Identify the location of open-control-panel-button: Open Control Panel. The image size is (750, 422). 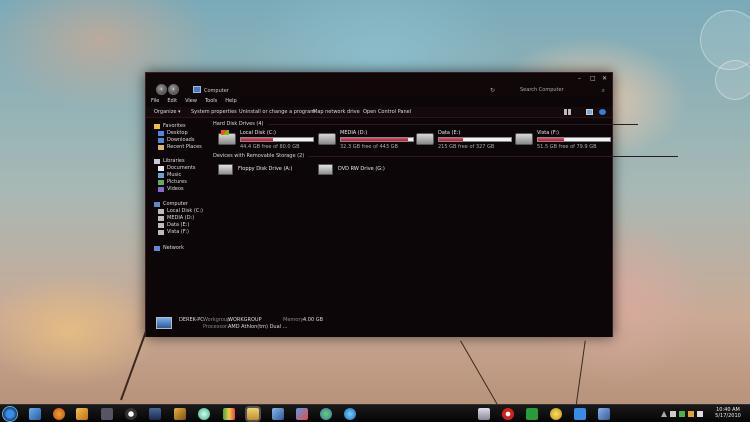
(387, 112).